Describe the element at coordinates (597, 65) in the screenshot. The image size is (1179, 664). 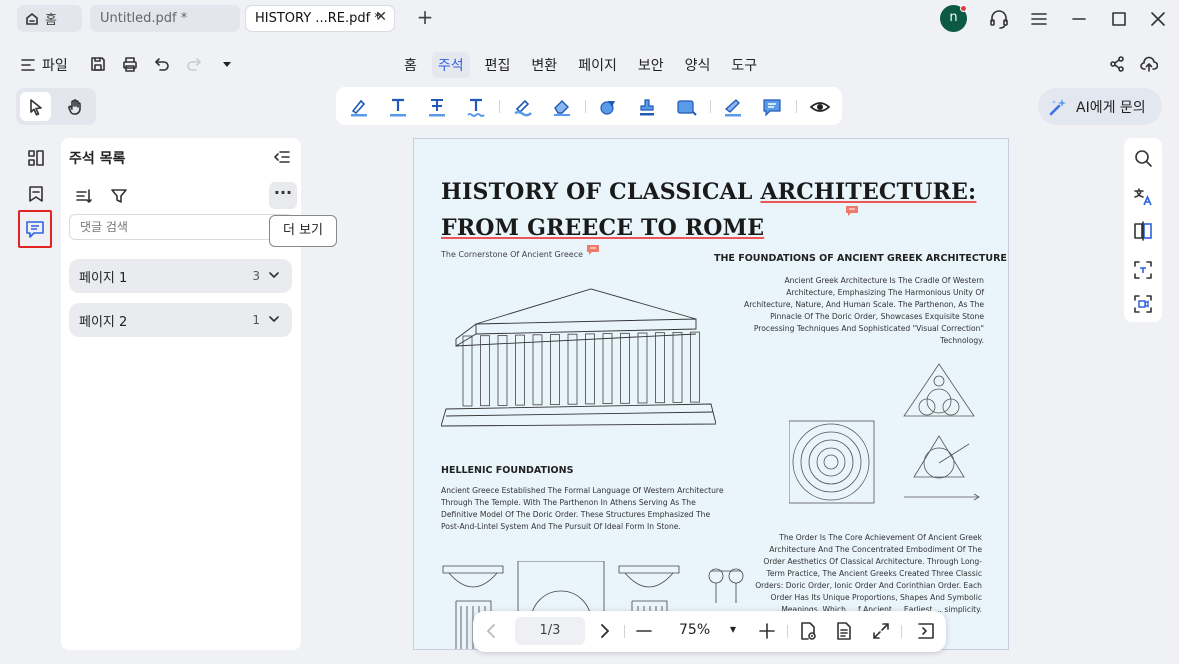
I see `ribbon-tab-page: 페이지` at that location.